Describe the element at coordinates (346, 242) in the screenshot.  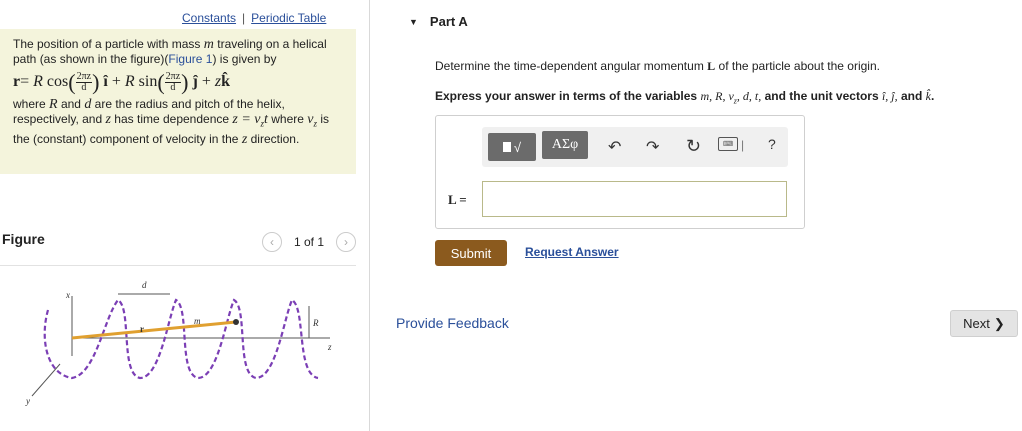
I see `next-figure-button: ›` at that location.